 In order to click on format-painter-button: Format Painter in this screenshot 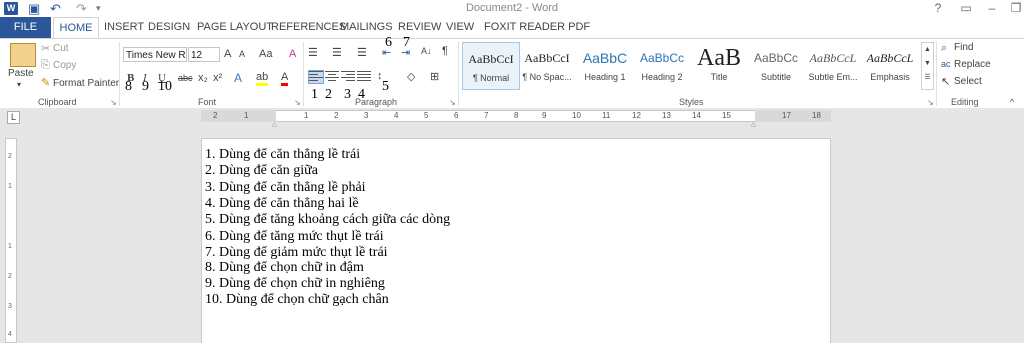, I will do `click(86, 83)`.